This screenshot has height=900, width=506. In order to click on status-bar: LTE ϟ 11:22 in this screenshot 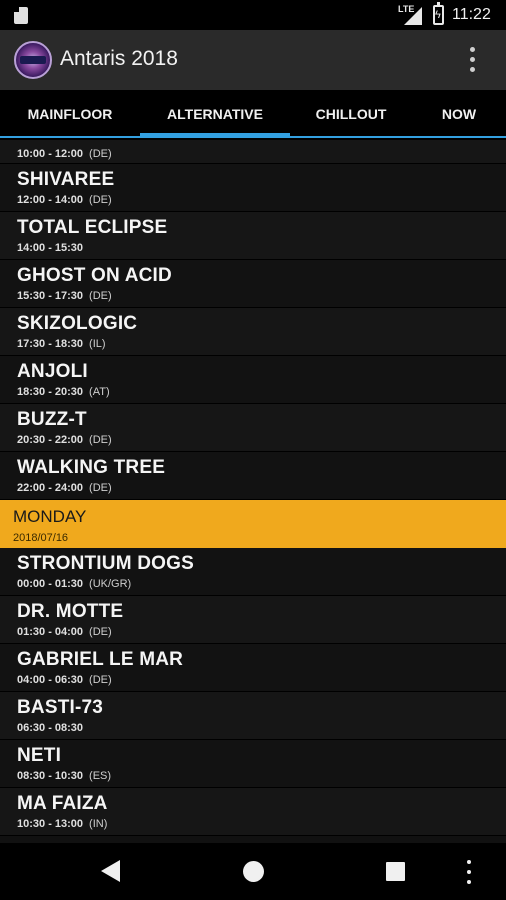, I will do `click(253, 15)`.